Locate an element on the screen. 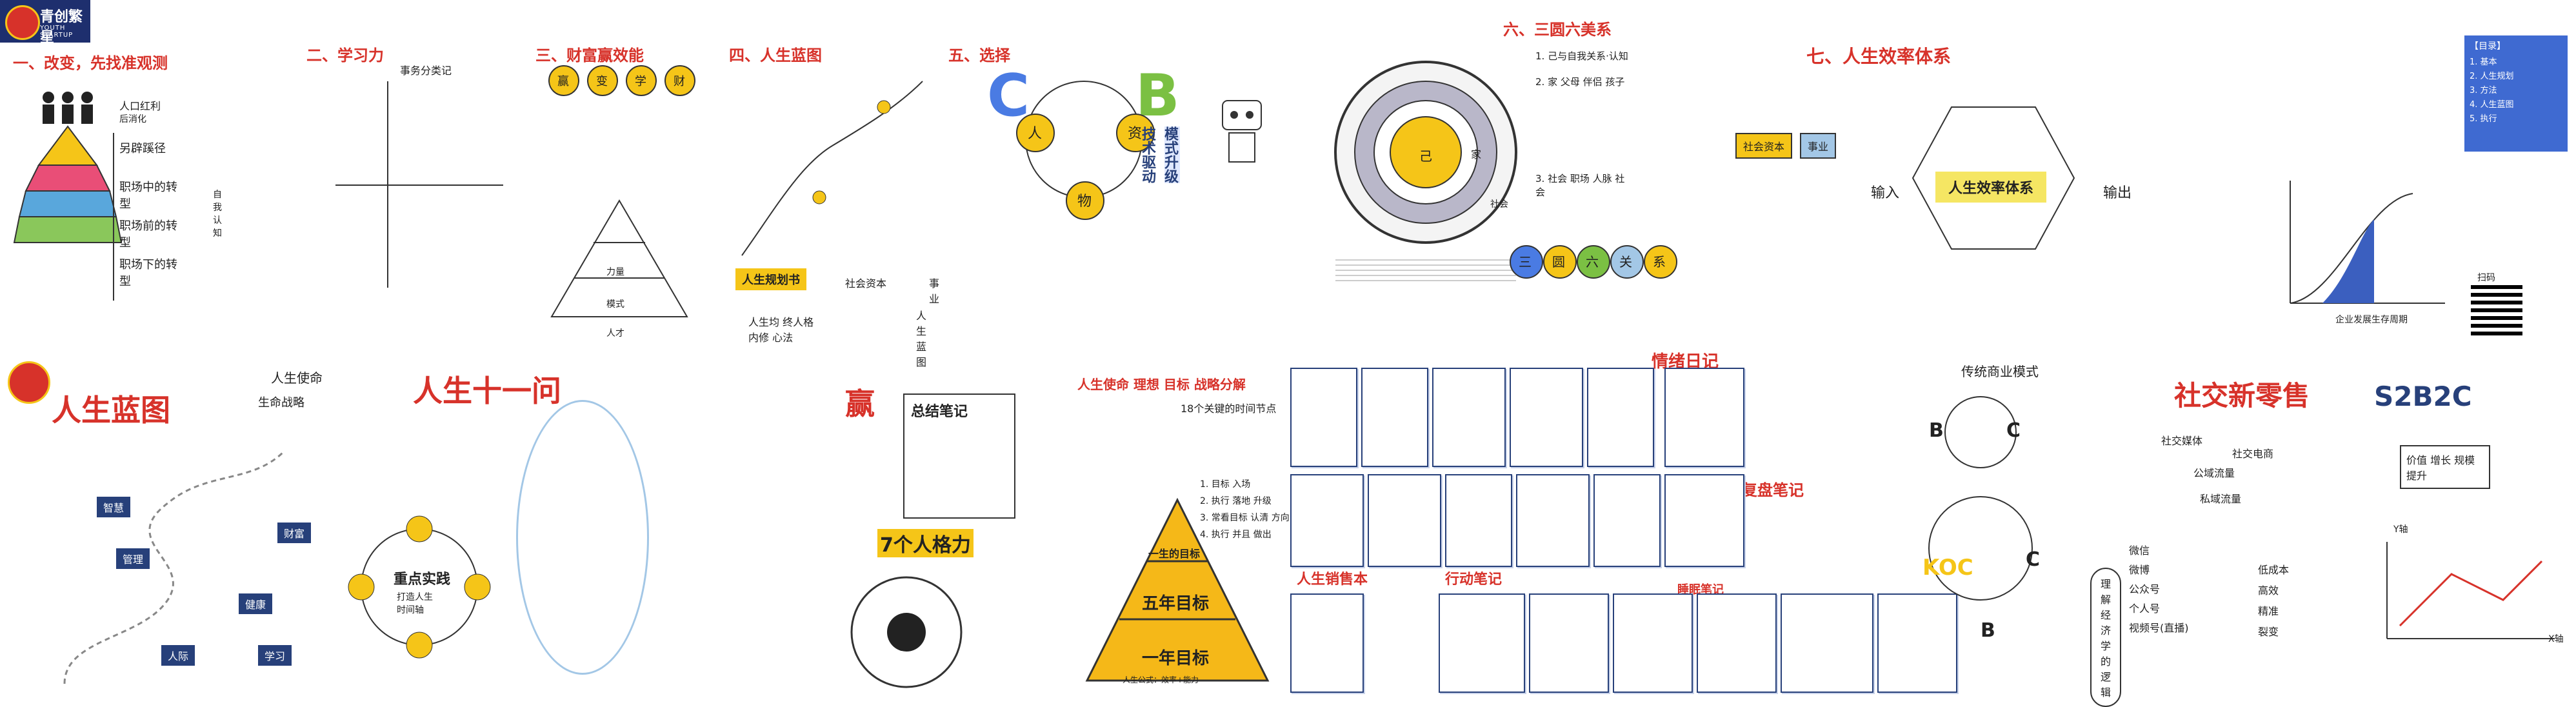 The width and height of the screenshot is (2576, 707). qr-label: 扫码 is located at coordinates (2486, 278).